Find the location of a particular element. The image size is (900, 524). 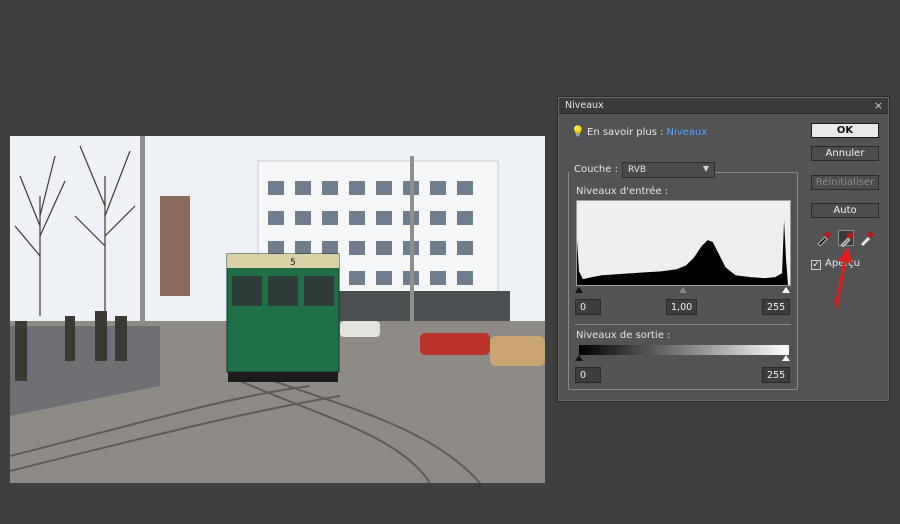

checkmark-icon: ✓ is located at coordinates (816, 265).